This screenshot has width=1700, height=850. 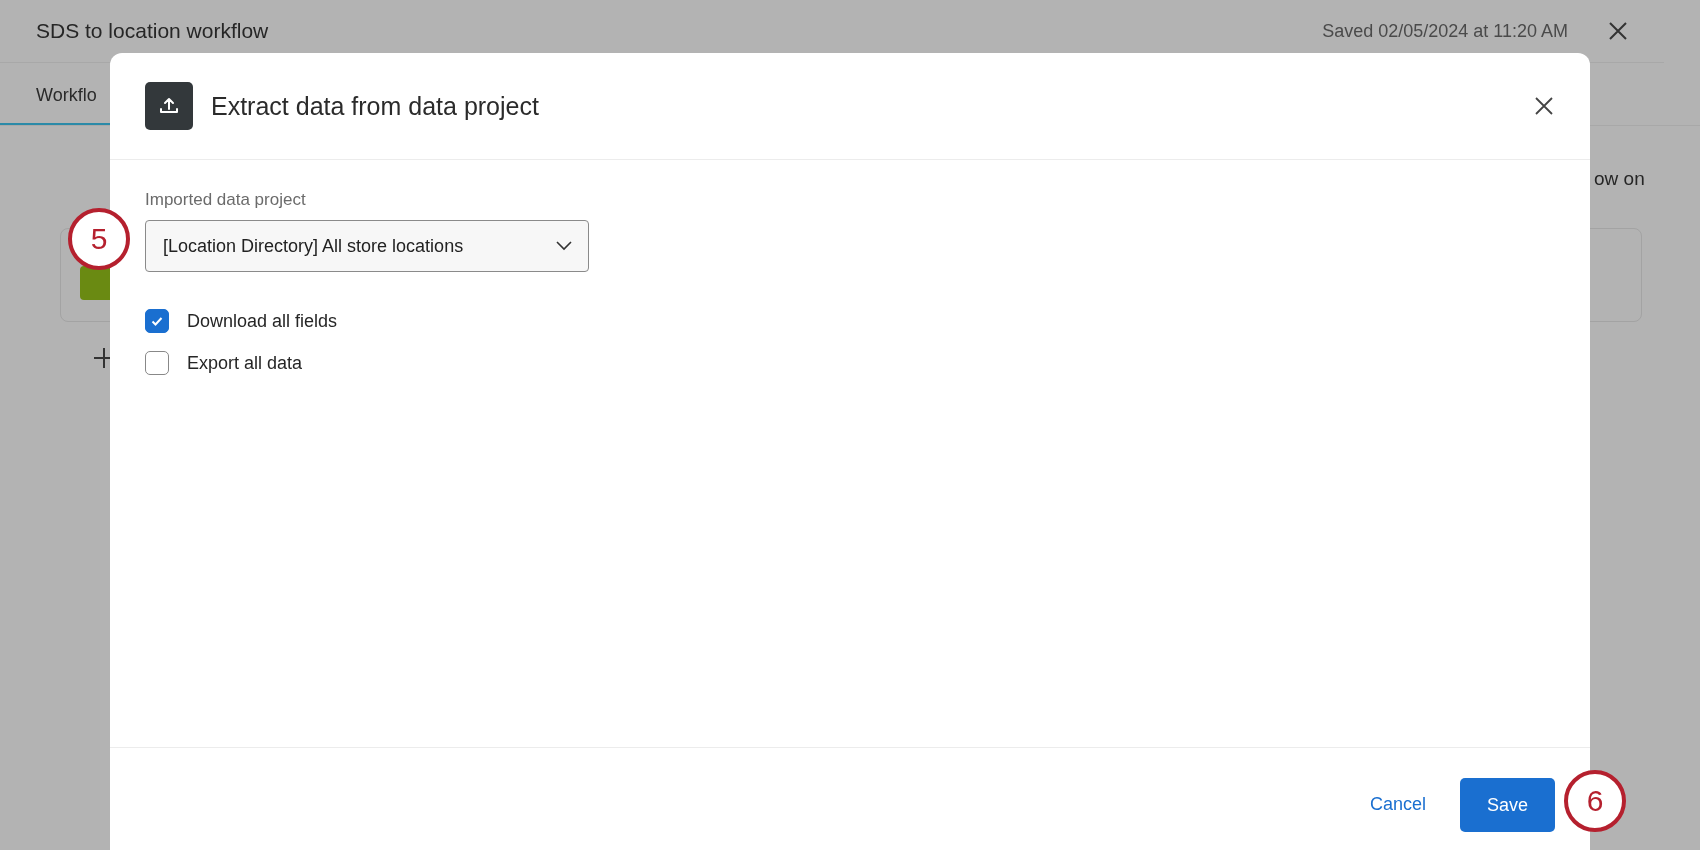 I want to click on saved-status: Saved 02/05/2024 at 11:20 AM, so click(x=1445, y=31).